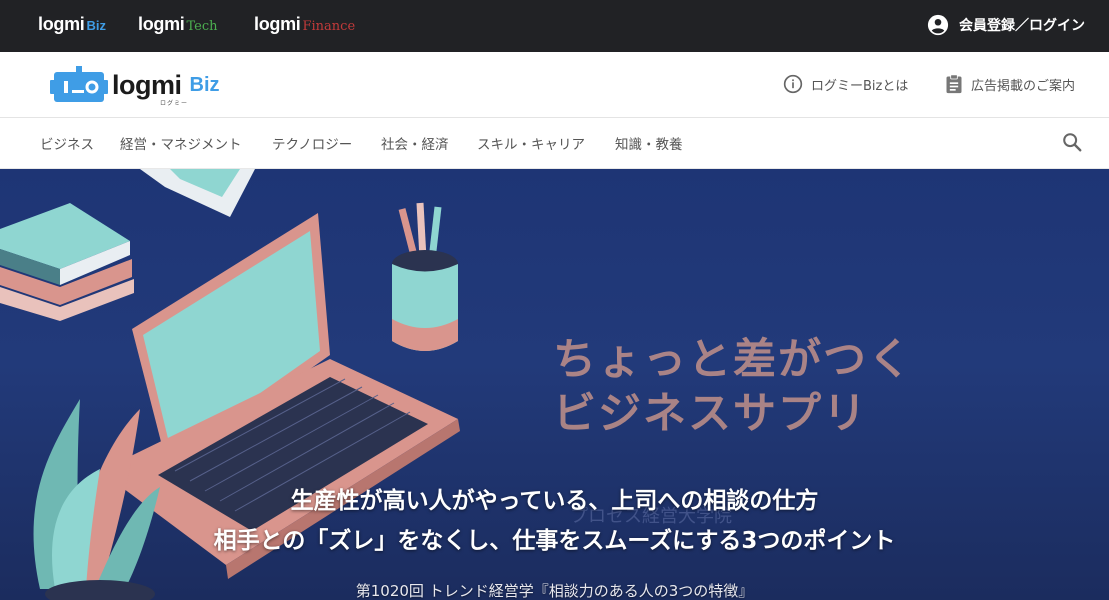  I want to click on search-button, so click(1072, 144).